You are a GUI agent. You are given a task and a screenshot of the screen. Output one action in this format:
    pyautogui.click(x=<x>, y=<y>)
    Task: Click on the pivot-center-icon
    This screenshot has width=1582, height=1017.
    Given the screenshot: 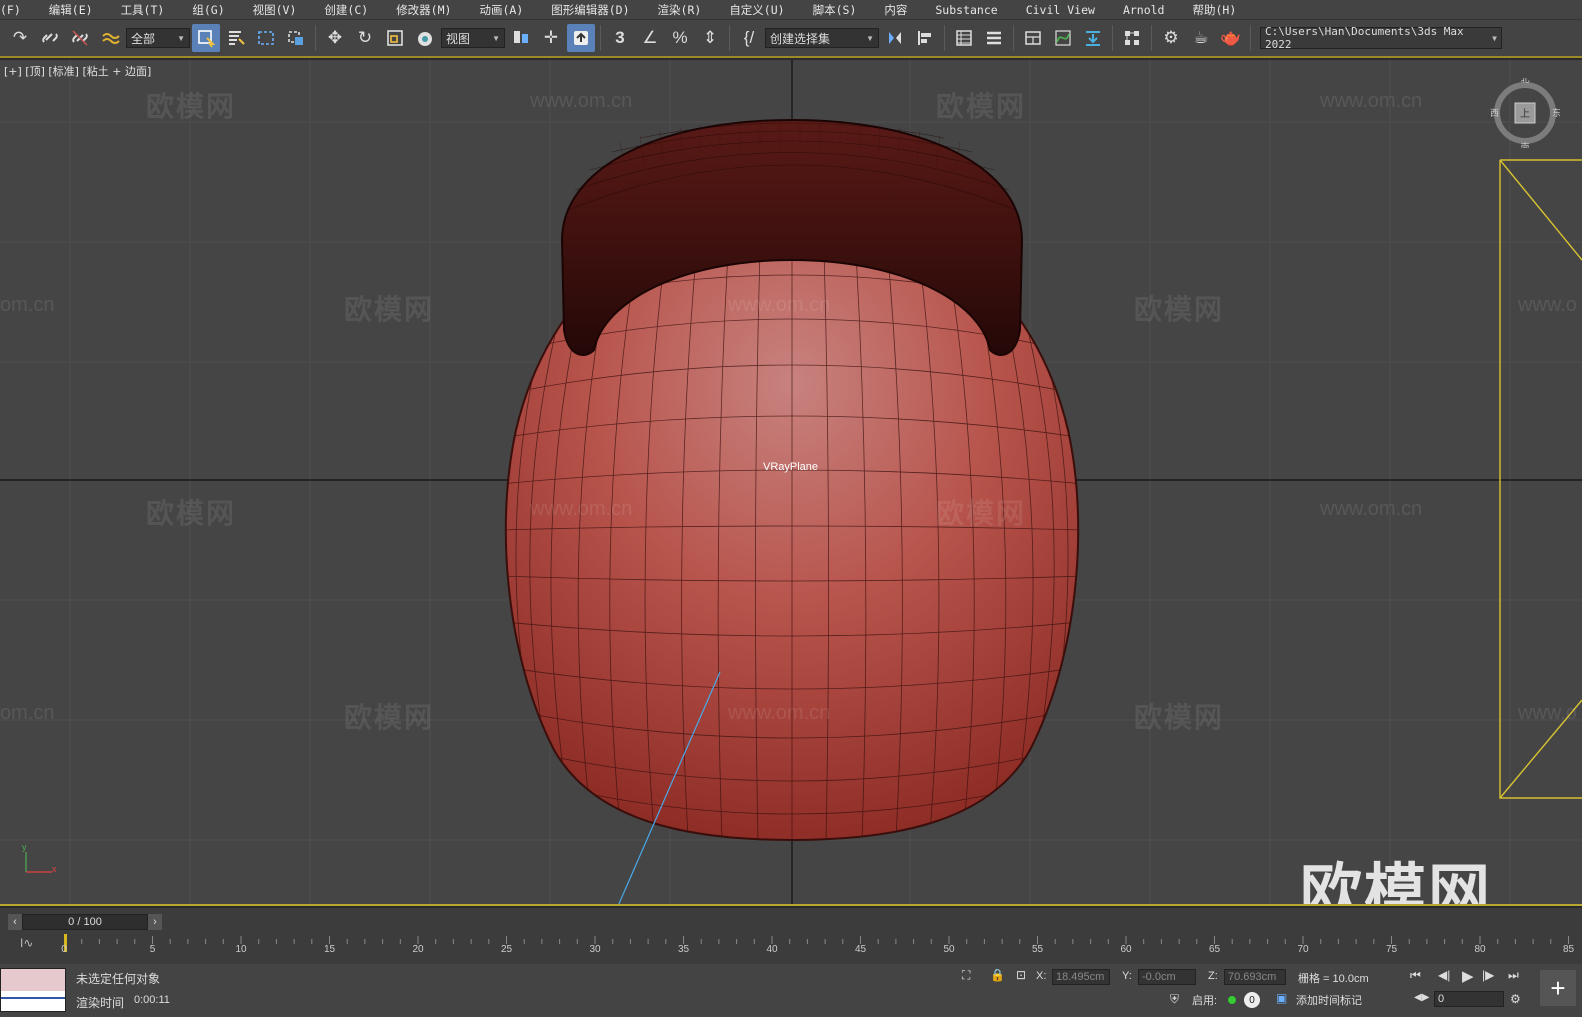 What is the action you would take?
    pyautogui.click(x=521, y=38)
    